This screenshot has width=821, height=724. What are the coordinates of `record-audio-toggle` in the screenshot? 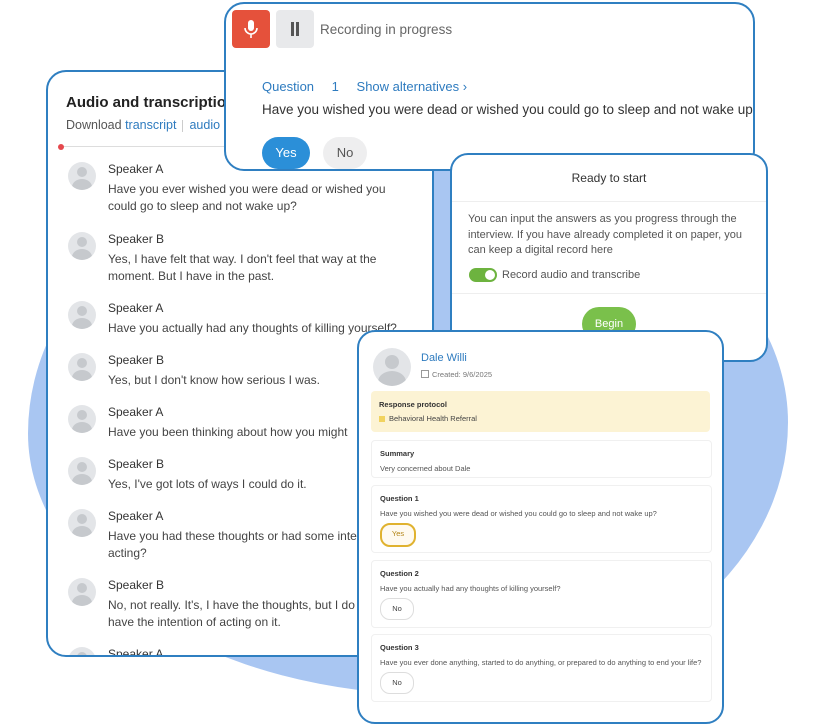 It's located at (483, 275).